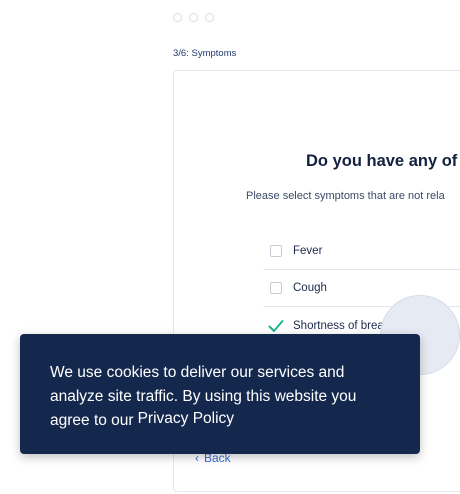  Describe the element at coordinates (186, 418) in the screenshot. I see `privacy-policy-link: Privacy Policy` at that location.